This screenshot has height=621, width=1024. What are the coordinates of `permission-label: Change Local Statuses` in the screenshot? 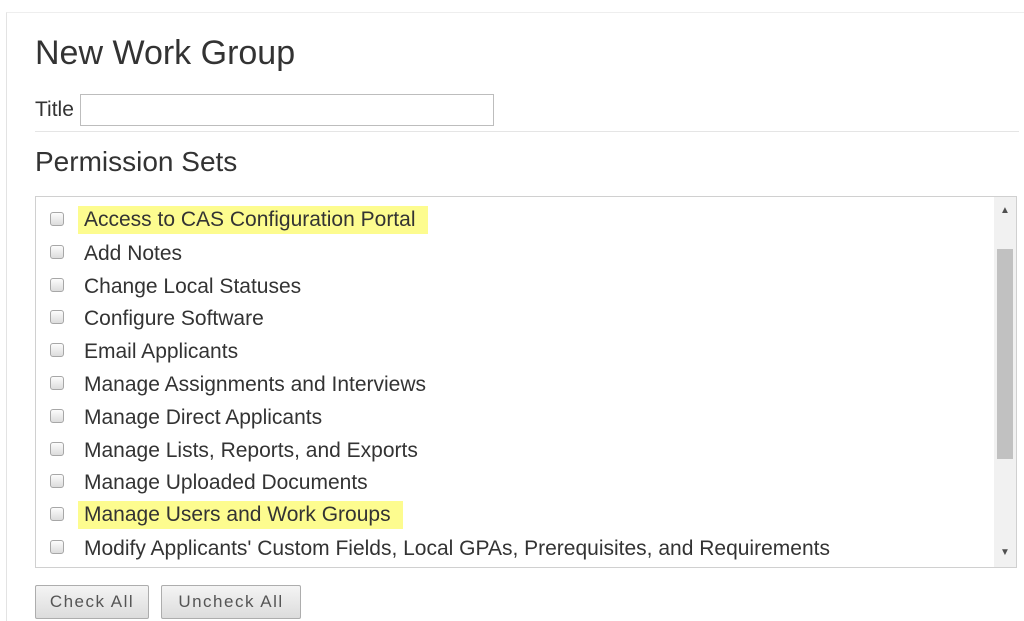 It's located at (195, 287).